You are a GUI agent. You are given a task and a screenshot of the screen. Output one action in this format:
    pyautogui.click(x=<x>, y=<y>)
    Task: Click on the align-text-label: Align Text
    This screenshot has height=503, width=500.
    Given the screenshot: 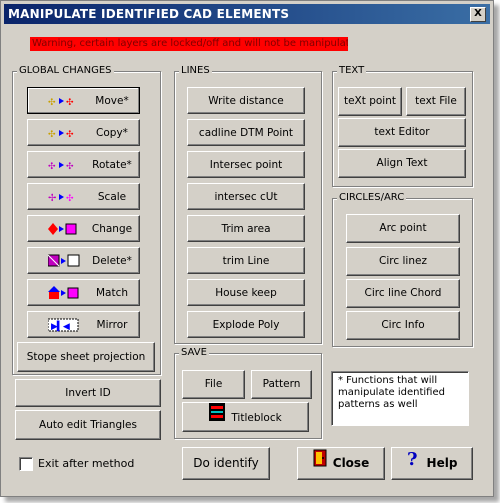 What is the action you would take?
    pyautogui.click(x=402, y=163)
    